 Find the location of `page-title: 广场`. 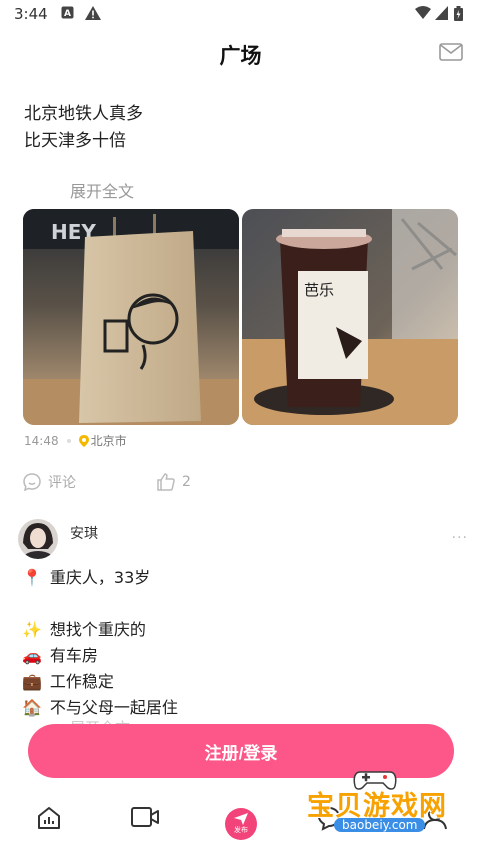

page-title: 广场 is located at coordinates (240, 56).